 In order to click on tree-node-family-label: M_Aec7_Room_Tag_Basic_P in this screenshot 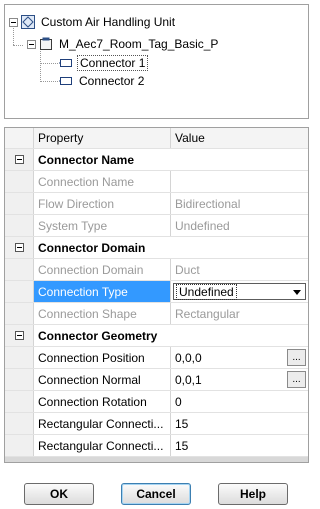, I will do `click(139, 44)`.